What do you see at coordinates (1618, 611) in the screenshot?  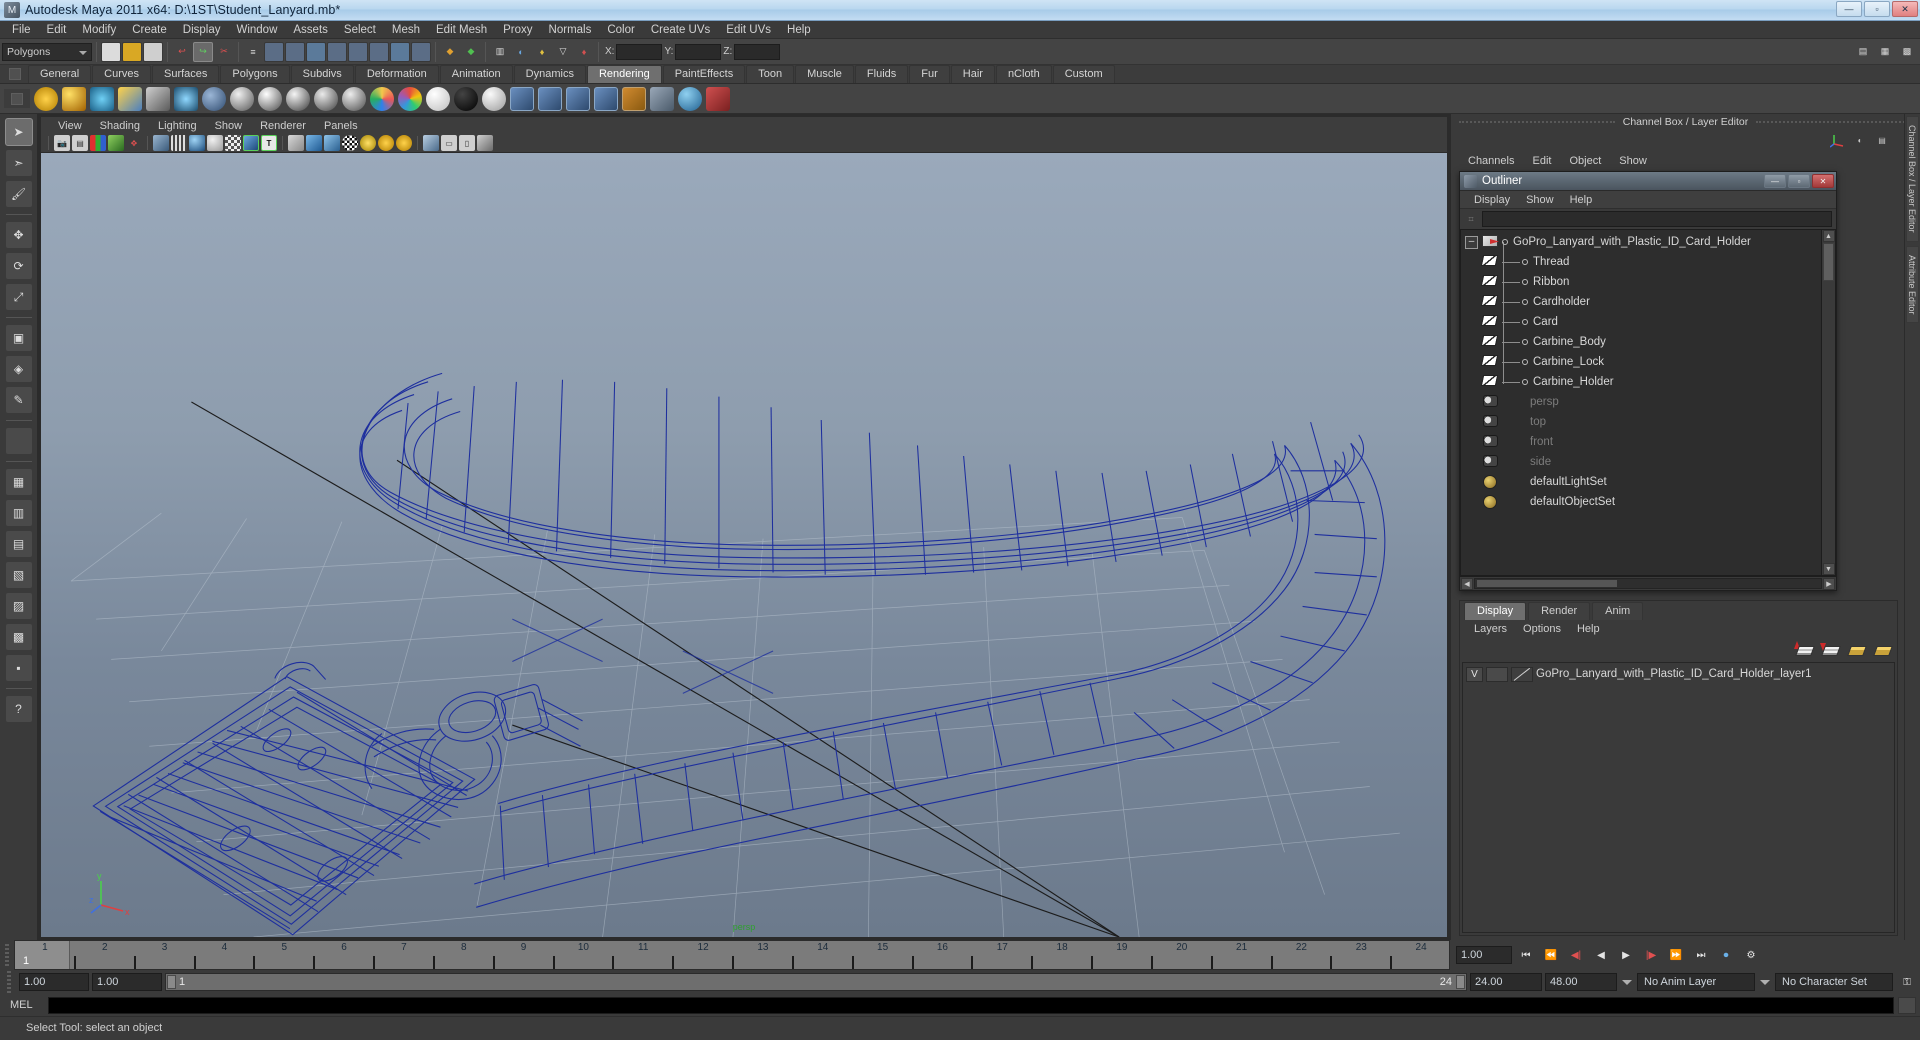 I see `tab-anim-layers: Anim` at bounding box center [1618, 611].